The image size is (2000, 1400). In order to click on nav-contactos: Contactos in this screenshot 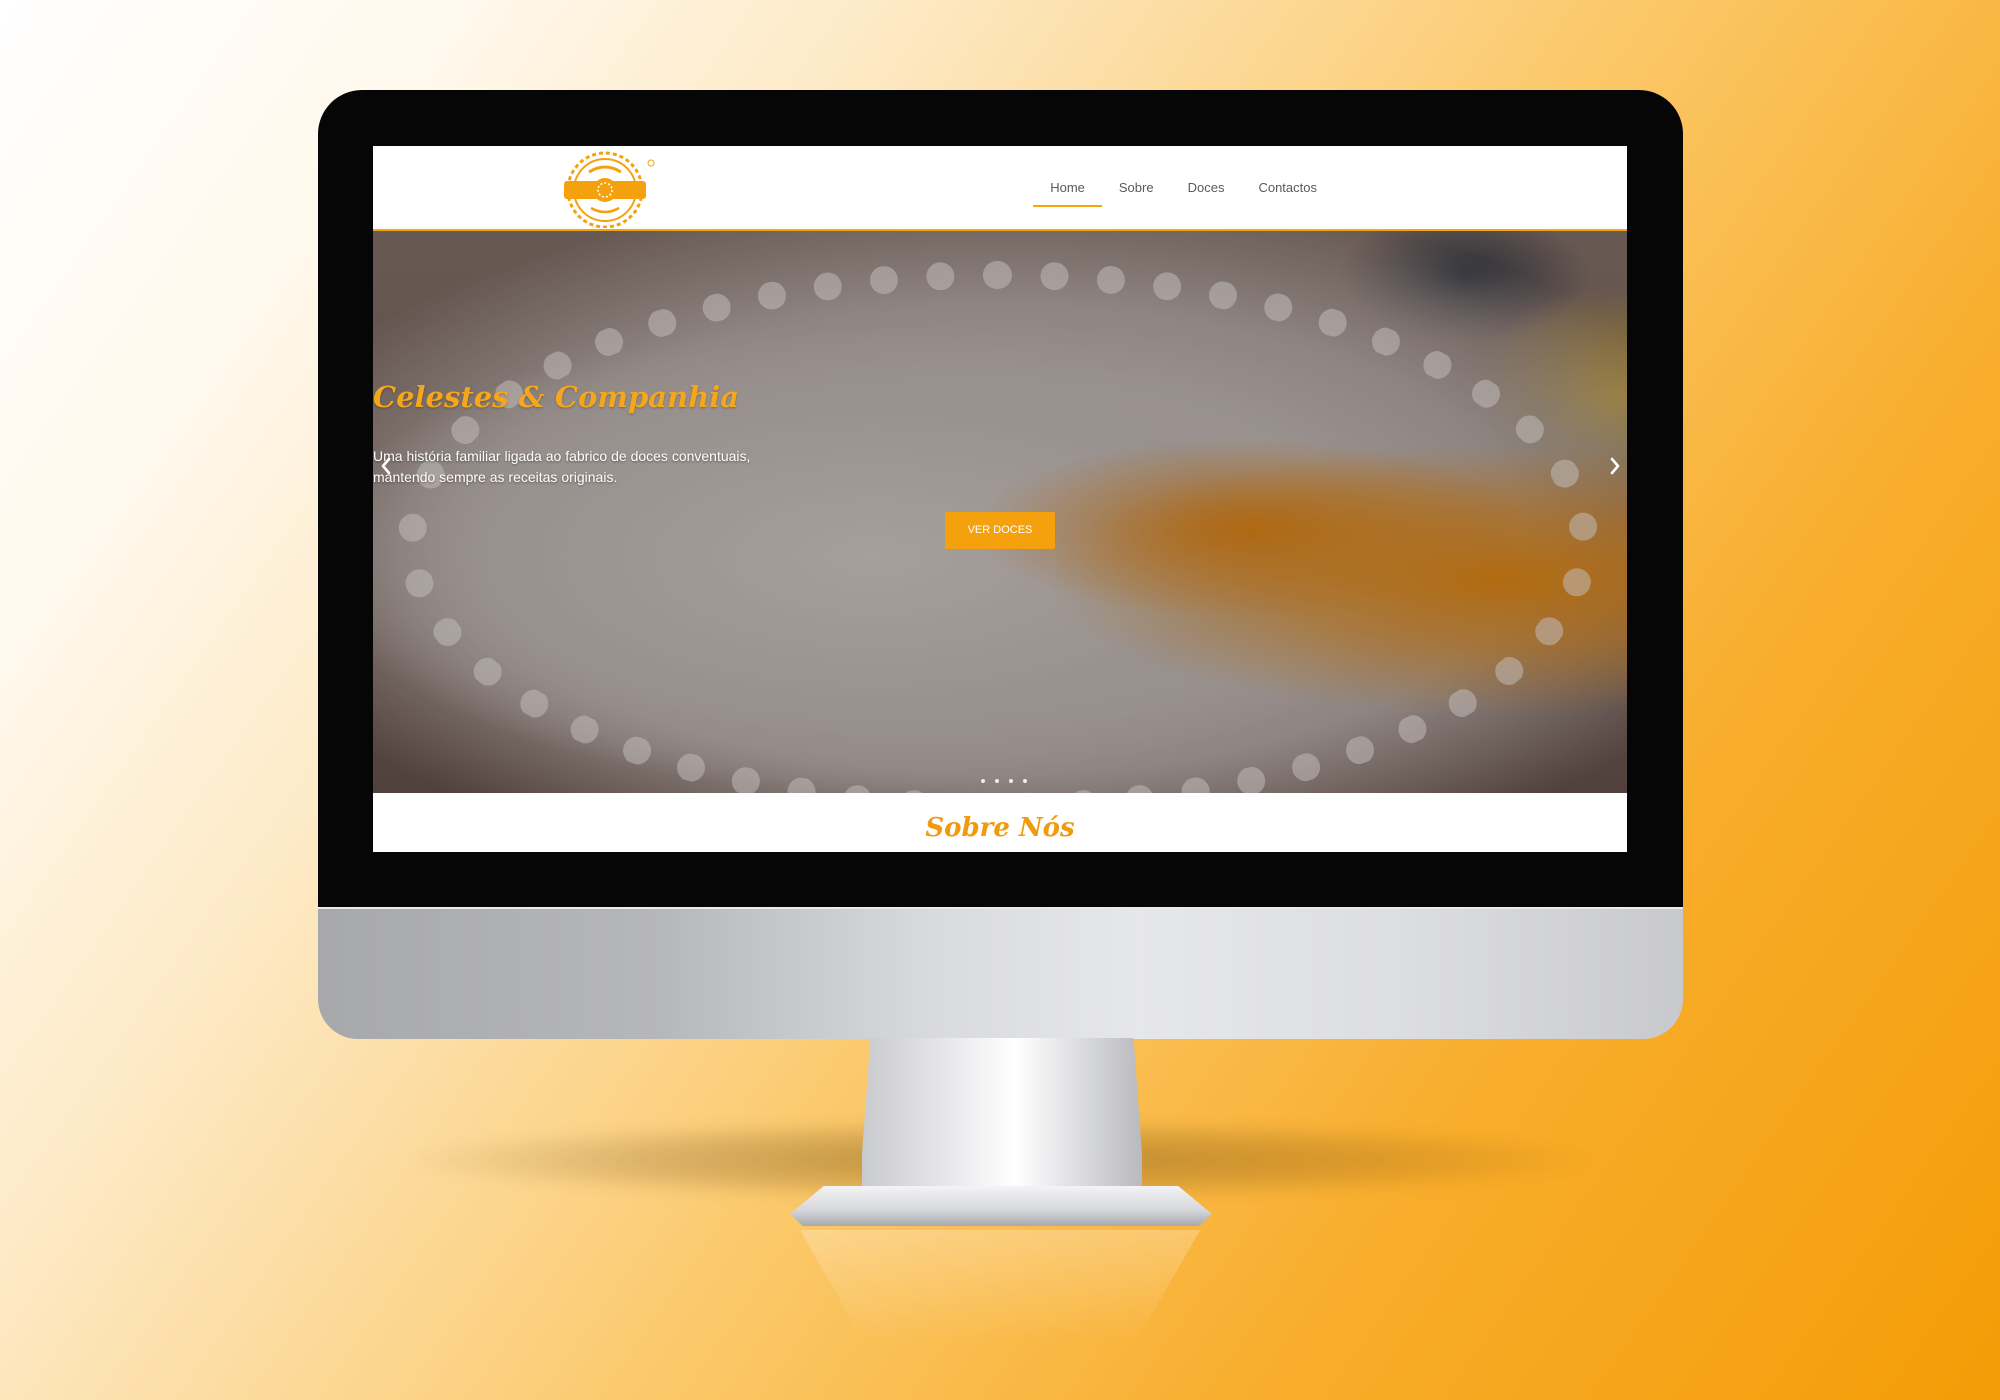, I will do `click(1287, 187)`.